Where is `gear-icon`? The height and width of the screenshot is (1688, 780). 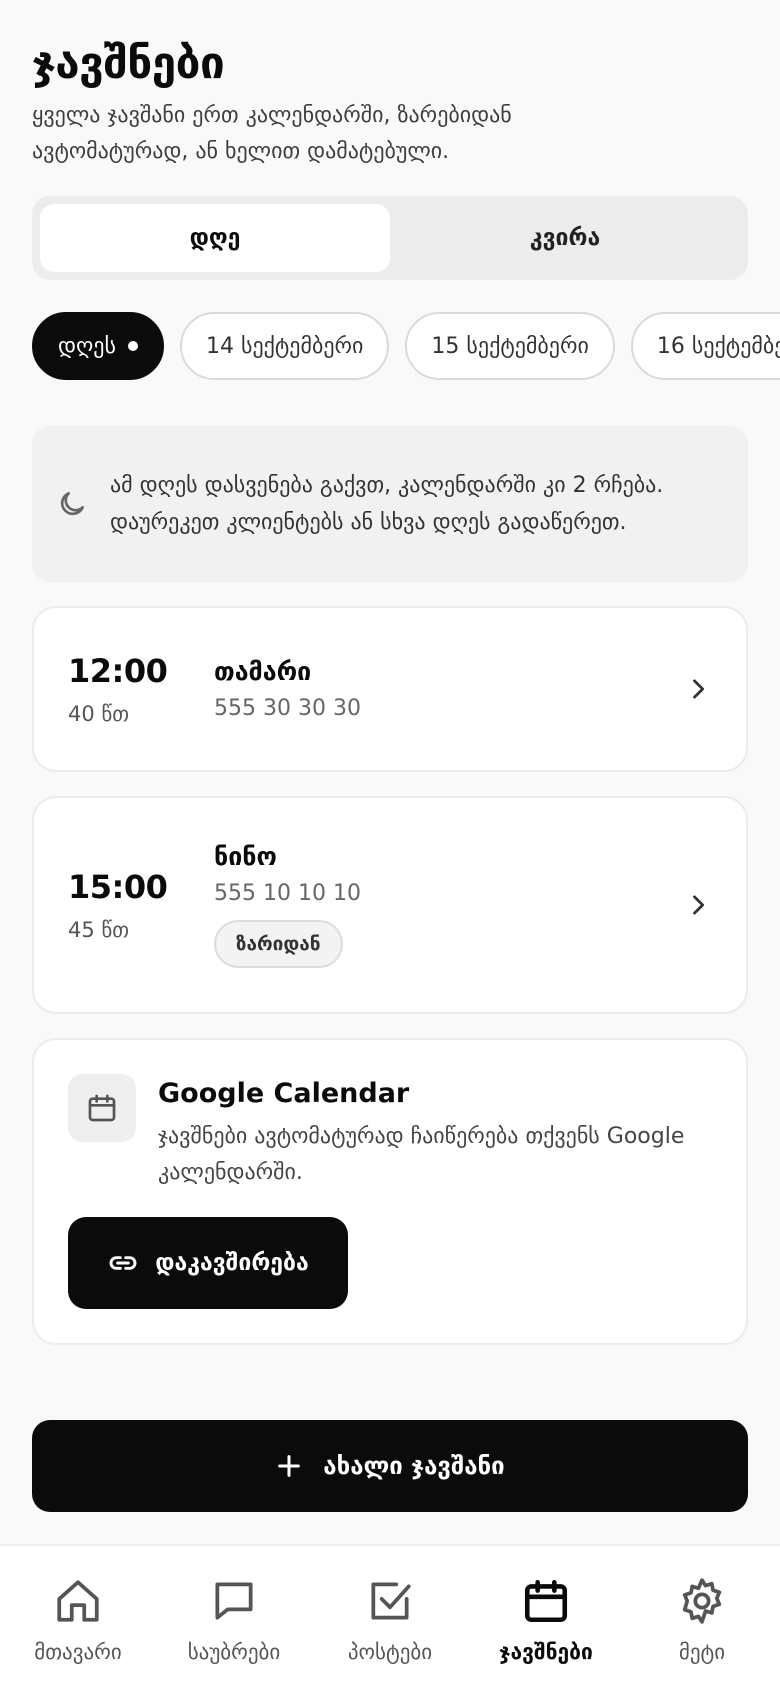
gear-icon is located at coordinates (702, 1601).